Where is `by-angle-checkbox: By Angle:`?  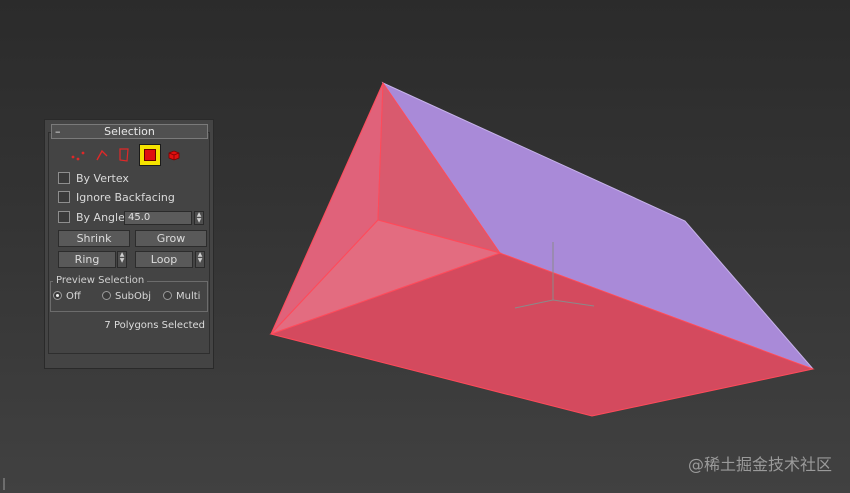 by-angle-checkbox: By Angle: is located at coordinates (93, 218).